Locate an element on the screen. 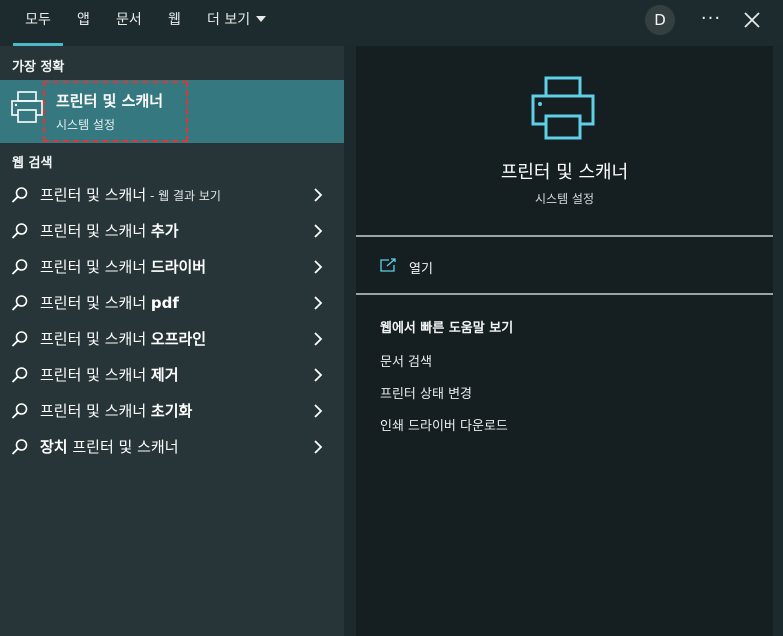 This screenshot has height=636, width=783. web-search-result: 프린터 및 스캐너 - 웹 결과 보기 is located at coordinates (172, 194).